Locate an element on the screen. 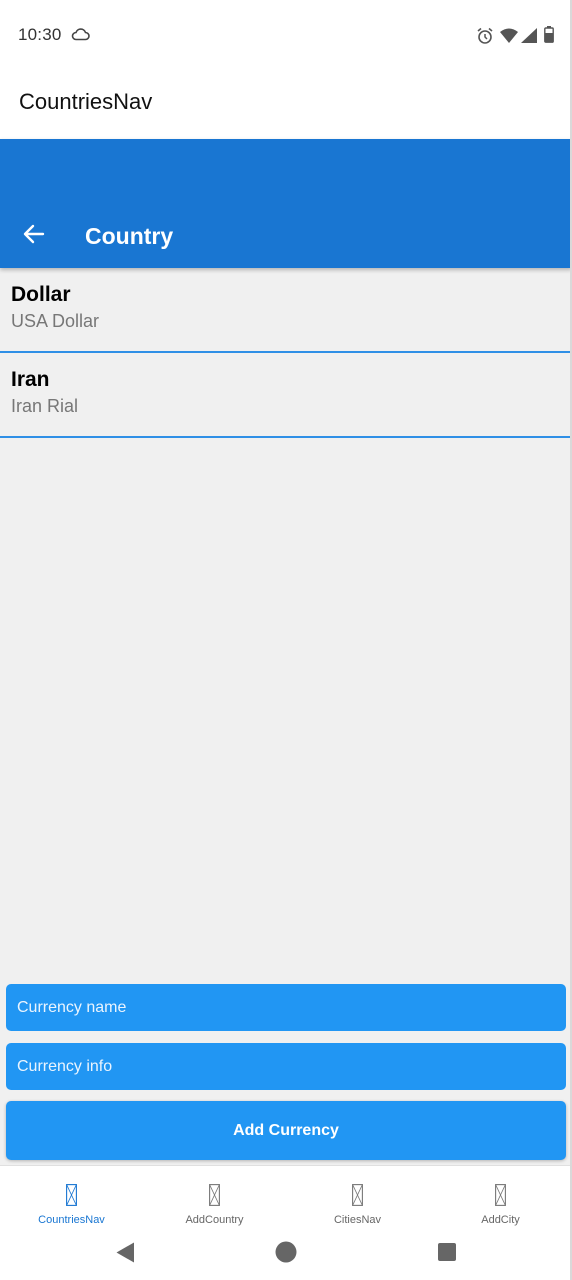 This screenshot has width=572, height=1280. navigation-header: Country is located at coordinates (286, 203).